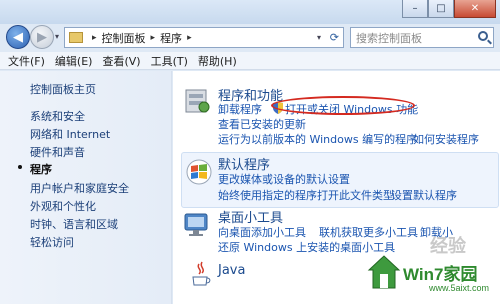 Image resolution: width=500 pixels, height=304 pixels. What do you see at coordinates (169, 61) in the screenshot?
I see `menu-tools: 工具(T)` at bounding box center [169, 61].